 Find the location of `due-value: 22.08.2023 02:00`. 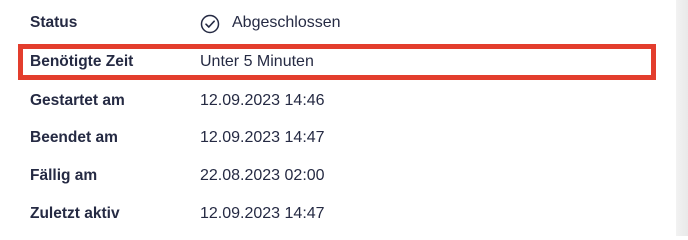

due-value: 22.08.2023 02:00 is located at coordinates (262, 175).